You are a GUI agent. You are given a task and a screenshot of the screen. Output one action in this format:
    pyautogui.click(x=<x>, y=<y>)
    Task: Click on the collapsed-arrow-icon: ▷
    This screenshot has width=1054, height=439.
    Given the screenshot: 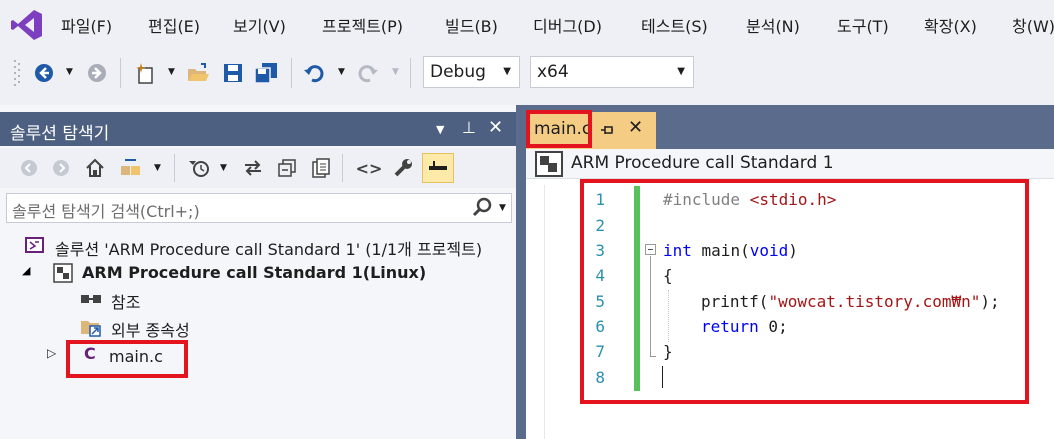 What is the action you would take?
    pyautogui.click(x=51, y=353)
    